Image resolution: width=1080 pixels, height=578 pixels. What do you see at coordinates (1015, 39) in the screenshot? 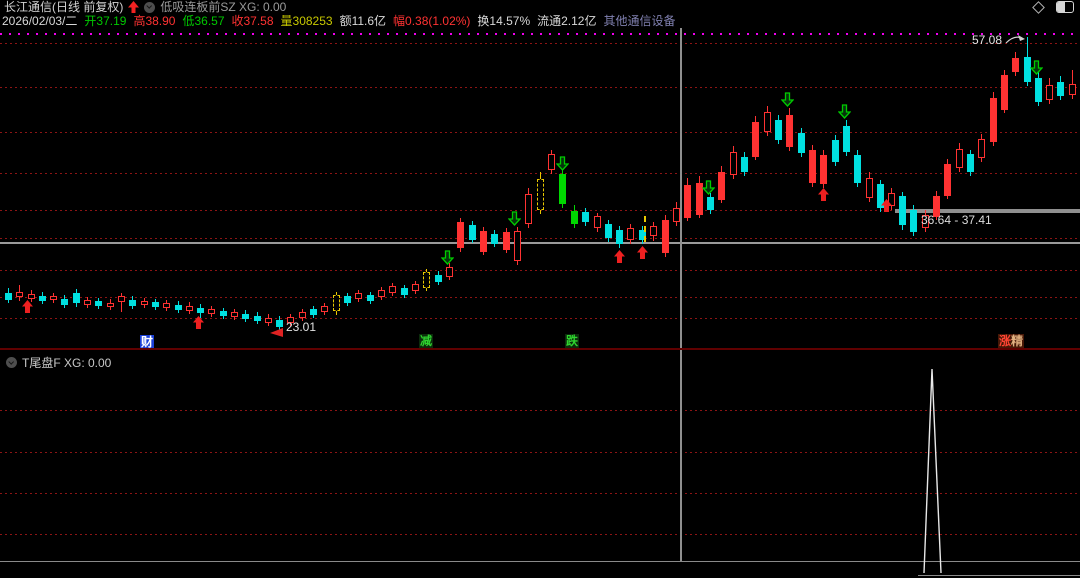
I see `annotation-arrow-icon` at bounding box center [1015, 39].